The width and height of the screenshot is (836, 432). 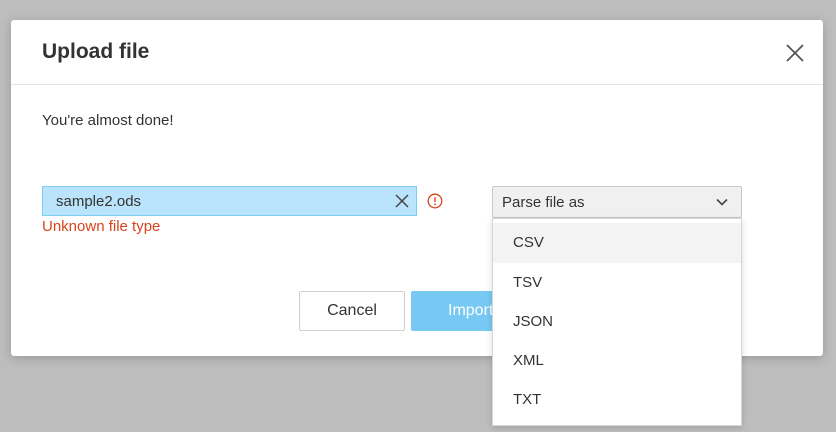 I want to click on file-name: sample2.ods, so click(x=99, y=201).